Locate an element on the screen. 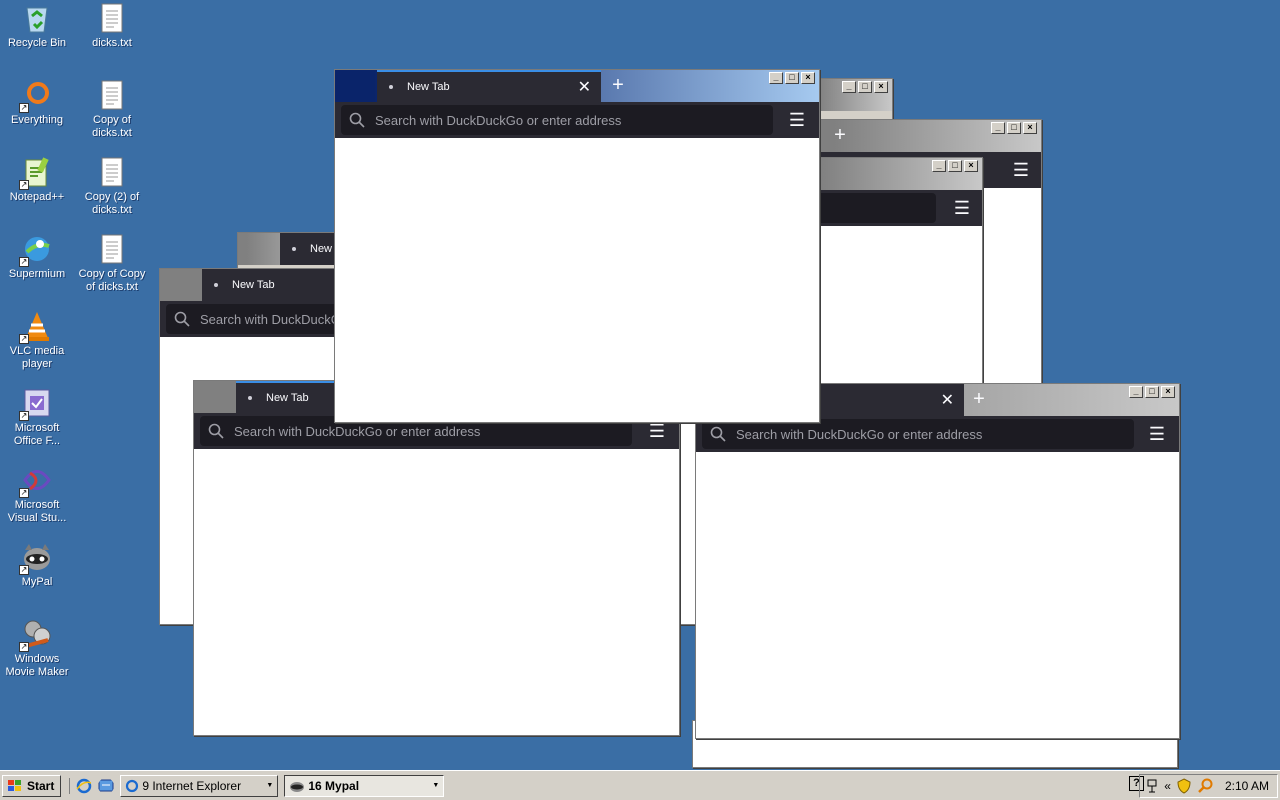 This screenshot has width=1280, height=800. desktop-icon-notepad-plus-plus: ↗ Notepad++ is located at coordinates (37, 180).